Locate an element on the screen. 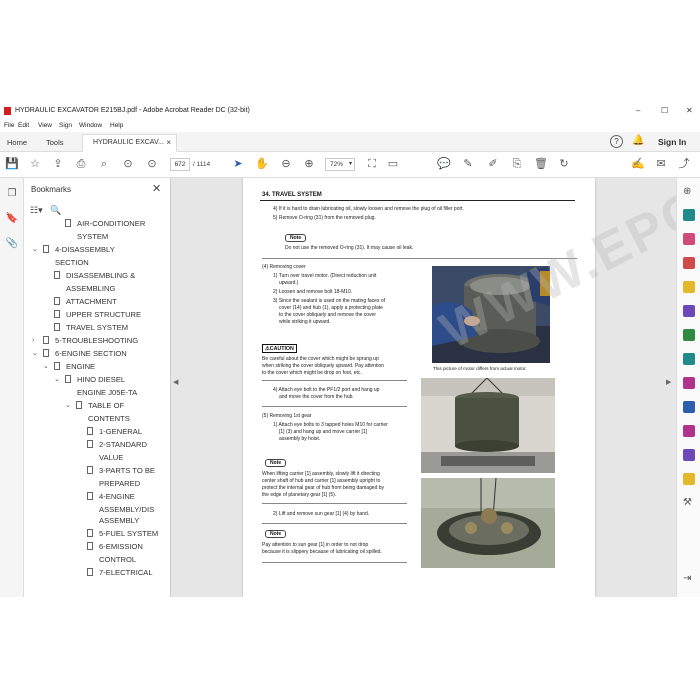 The width and height of the screenshot is (700, 700). comment-tool-icon is located at coordinates (689, 287).